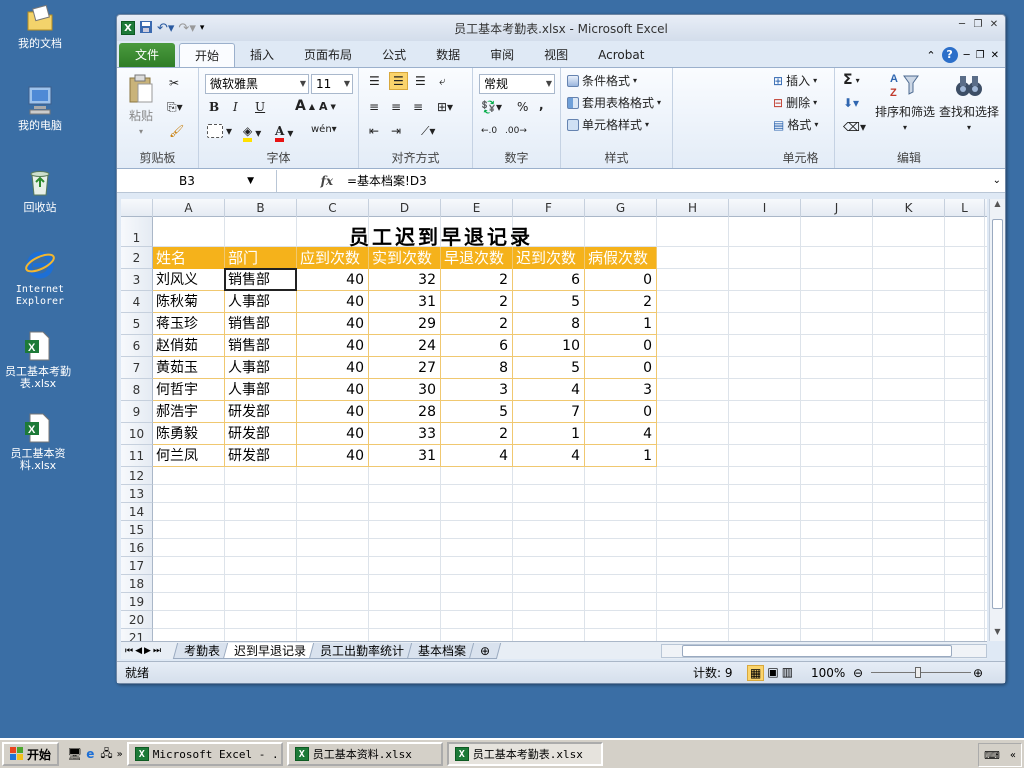 The height and width of the screenshot is (768, 1024). What do you see at coordinates (189, 324) in the screenshot?
I see `table-cell: 蒋玉珍` at bounding box center [189, 324].